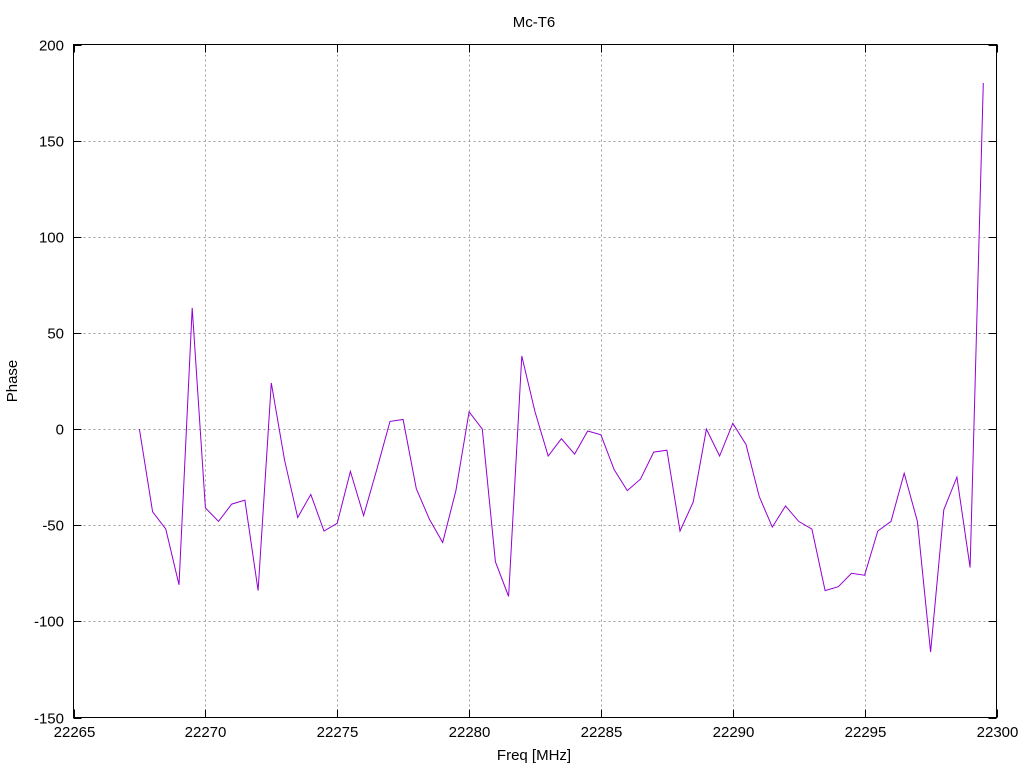 This screenshot has width=1024, height=768. Describe the element at coordinates (12, 381) in the screenshot. I see `y-axis-title: Phase` at that location.